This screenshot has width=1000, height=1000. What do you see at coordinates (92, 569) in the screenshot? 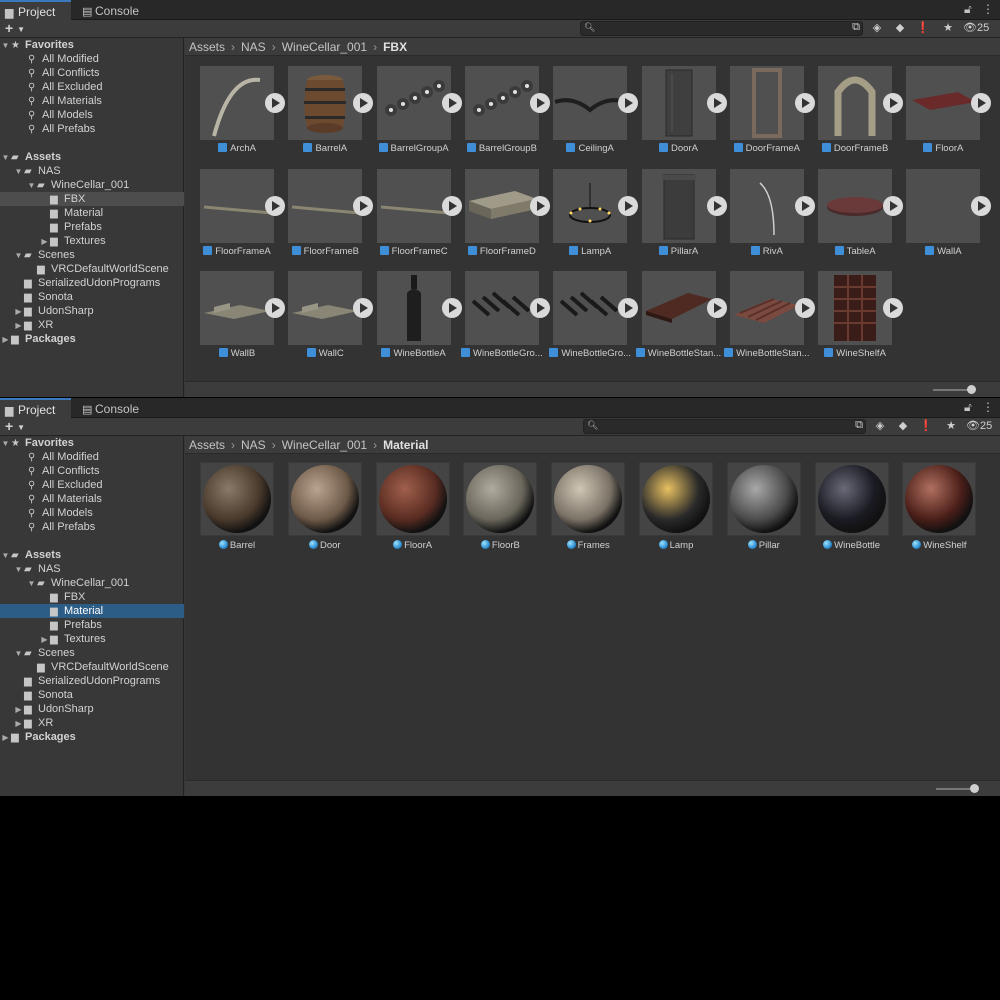
I see `tree-folder-nas: ▼ ▰ NAS` at bounding box center [92, 569].